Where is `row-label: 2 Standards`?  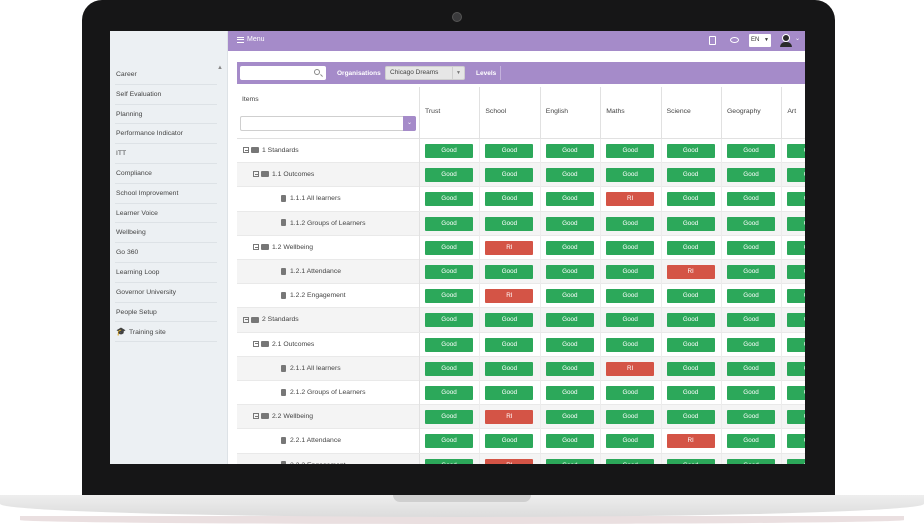
row-label: 2 Standards is located at coordinates (328, 320).